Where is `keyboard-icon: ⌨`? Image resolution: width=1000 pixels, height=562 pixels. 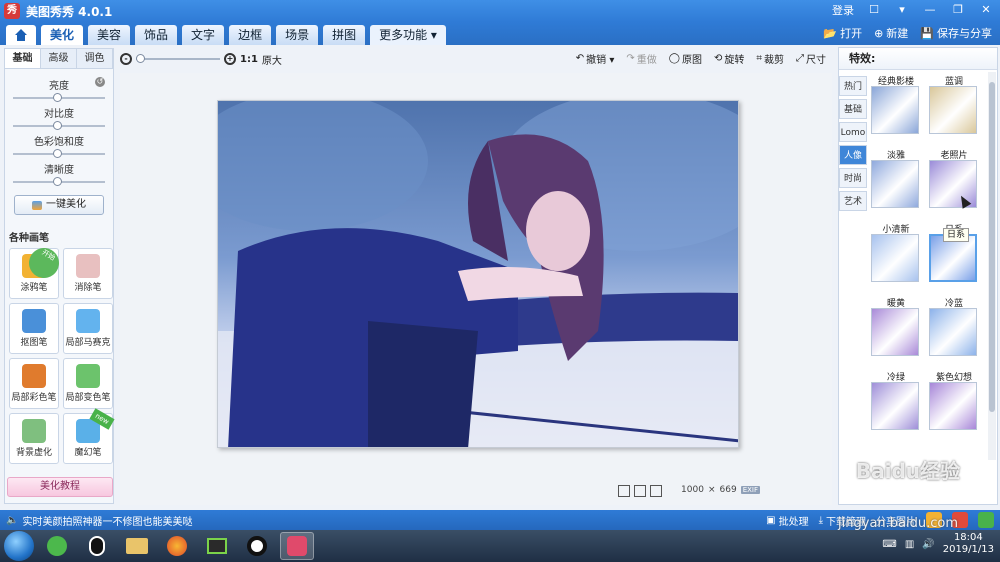
keyboard-icon: ⌨ is located at coordinates (889, 544).